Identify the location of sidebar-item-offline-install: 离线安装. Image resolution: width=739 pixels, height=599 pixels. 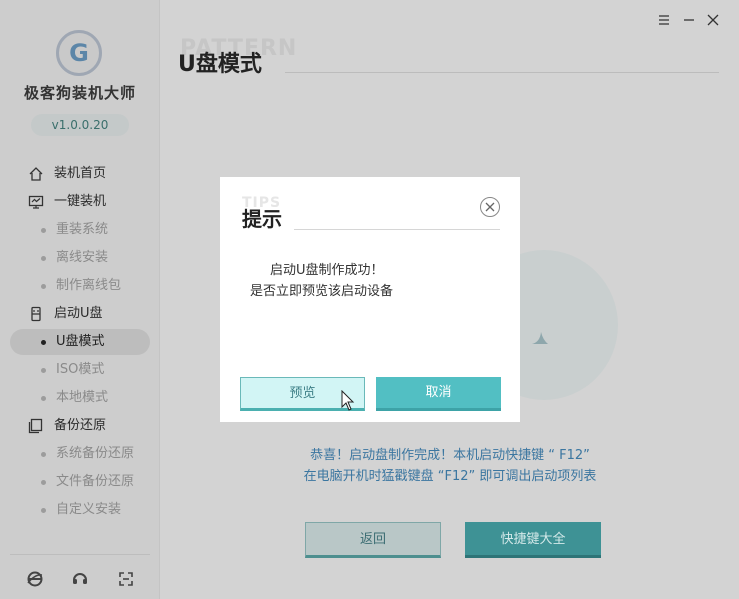
(80, 258).